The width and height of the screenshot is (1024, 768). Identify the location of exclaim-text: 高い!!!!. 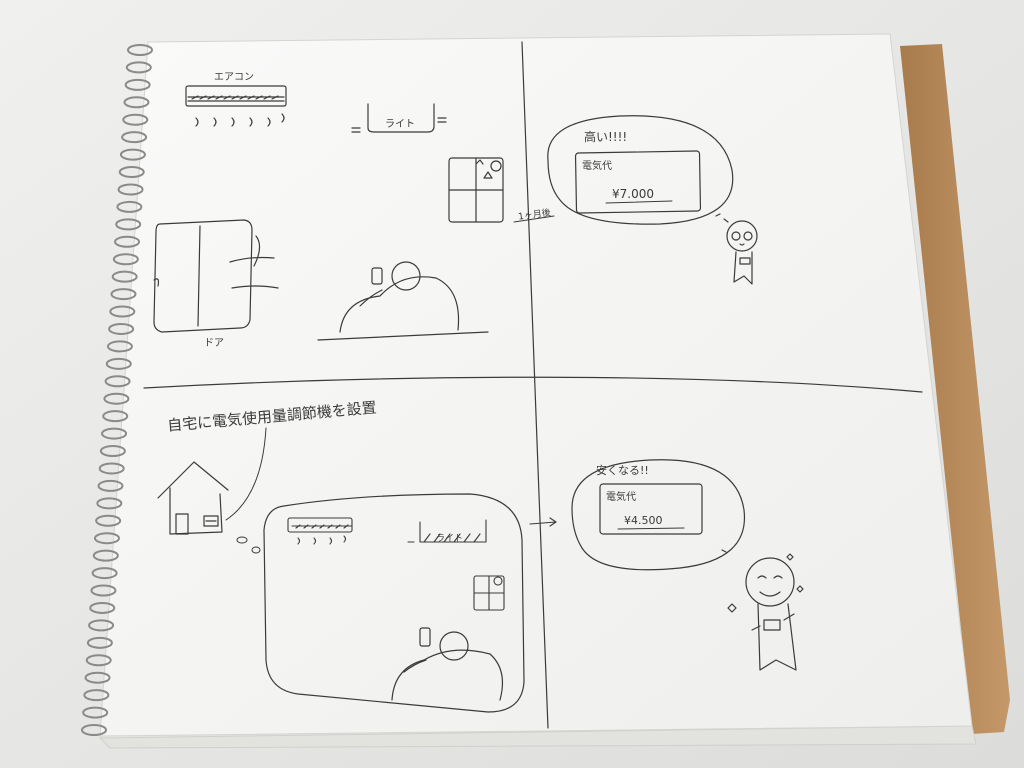
(605, 136).